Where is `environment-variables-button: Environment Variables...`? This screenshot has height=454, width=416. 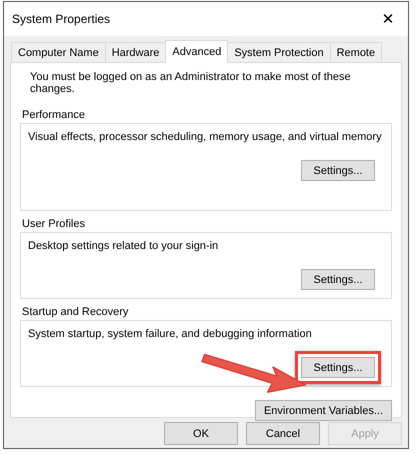
environment-variables-button: Environment Variables... is located at coordinates (323, 410).